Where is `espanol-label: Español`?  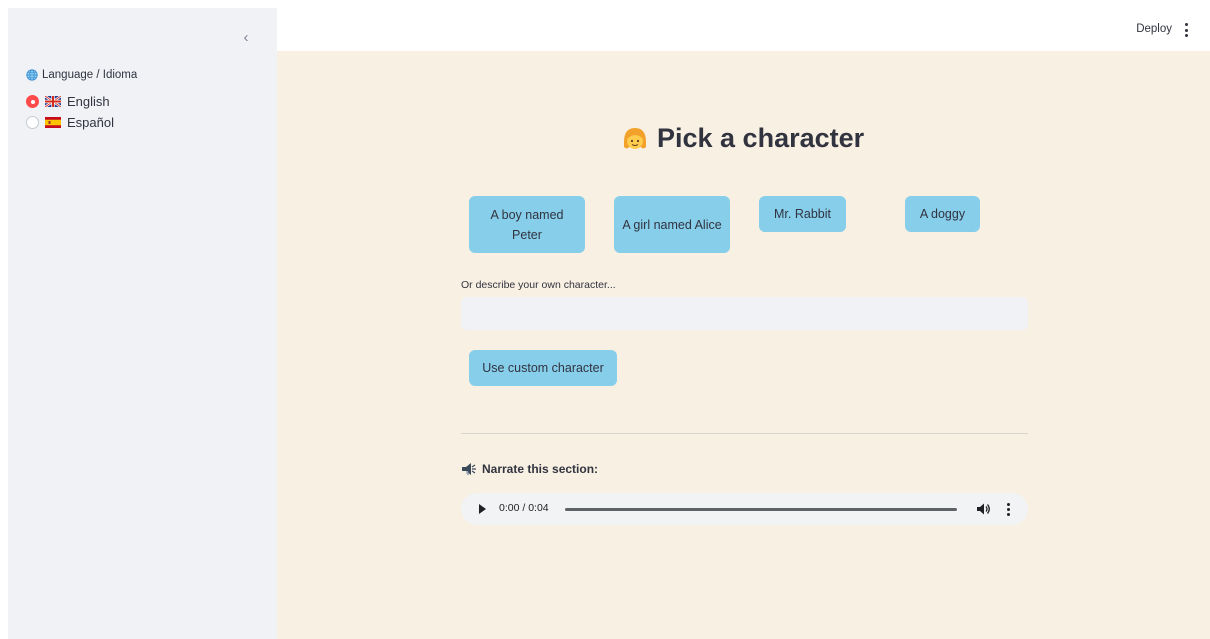 espanol-label: Español is located at coordinates (90, 122).